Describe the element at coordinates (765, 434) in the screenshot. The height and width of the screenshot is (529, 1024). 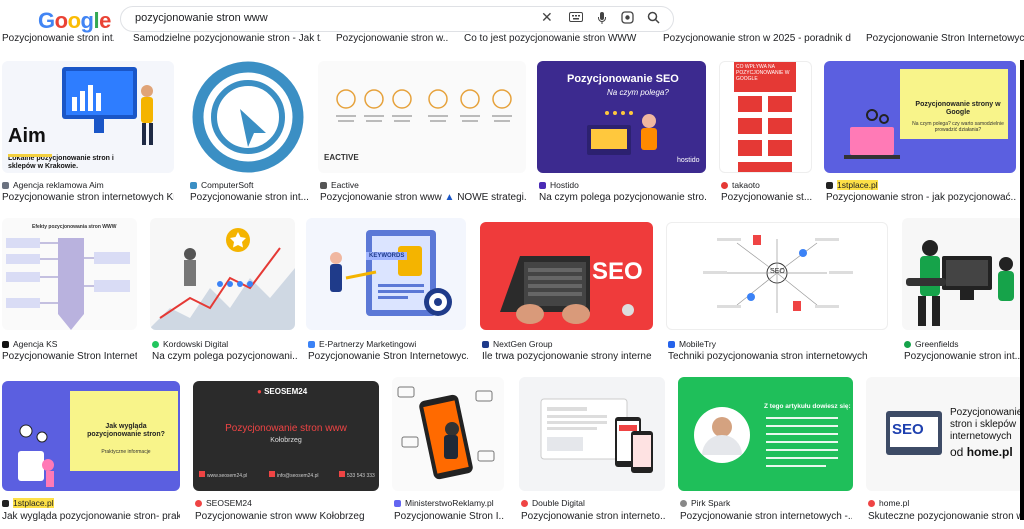
I see `result-image: Z tego artykułu dowiesz się:` at that location.